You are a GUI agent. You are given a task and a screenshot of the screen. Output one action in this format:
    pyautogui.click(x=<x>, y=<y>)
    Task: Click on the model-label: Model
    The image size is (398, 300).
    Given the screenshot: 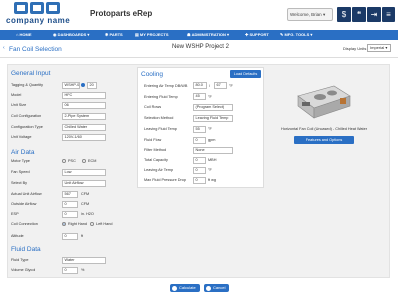 What is the action you would take?
    pyautogui.click(x=16, y=95)
    